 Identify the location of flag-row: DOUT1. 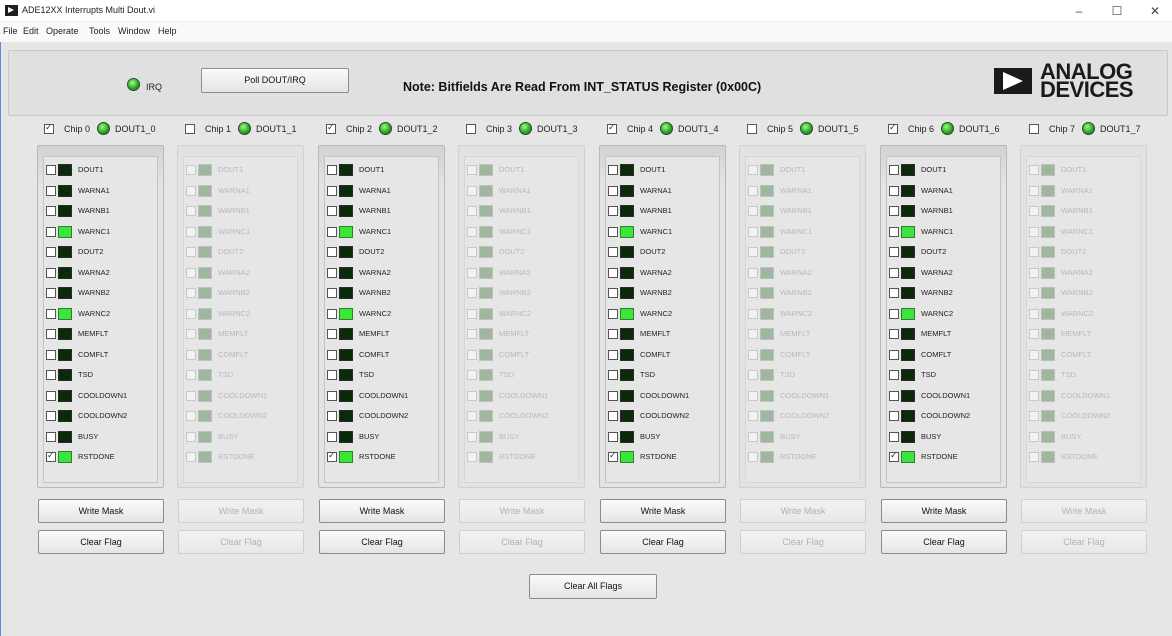
(1084, 170).